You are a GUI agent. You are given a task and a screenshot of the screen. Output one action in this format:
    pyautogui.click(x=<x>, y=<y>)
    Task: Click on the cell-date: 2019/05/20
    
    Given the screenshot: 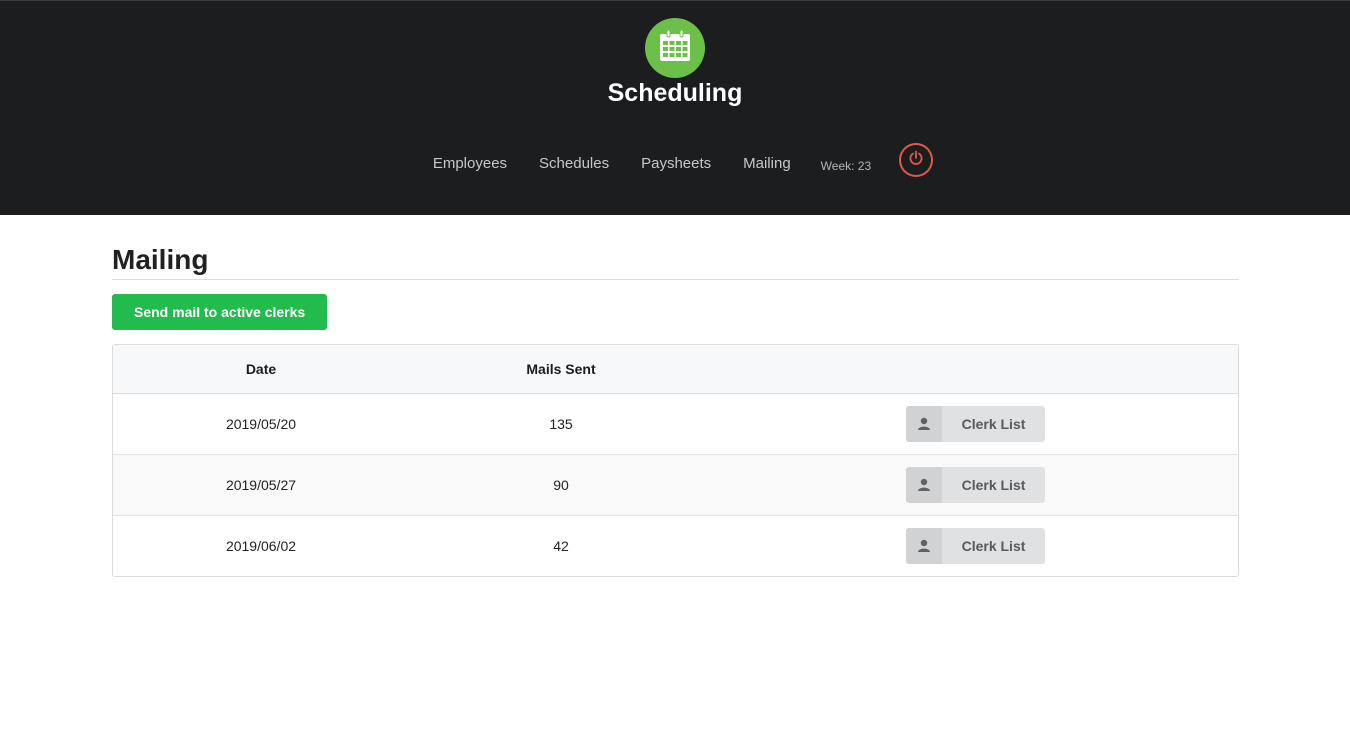 What is the action you would take?
    pyautogui.click(x=261, y=424)
    